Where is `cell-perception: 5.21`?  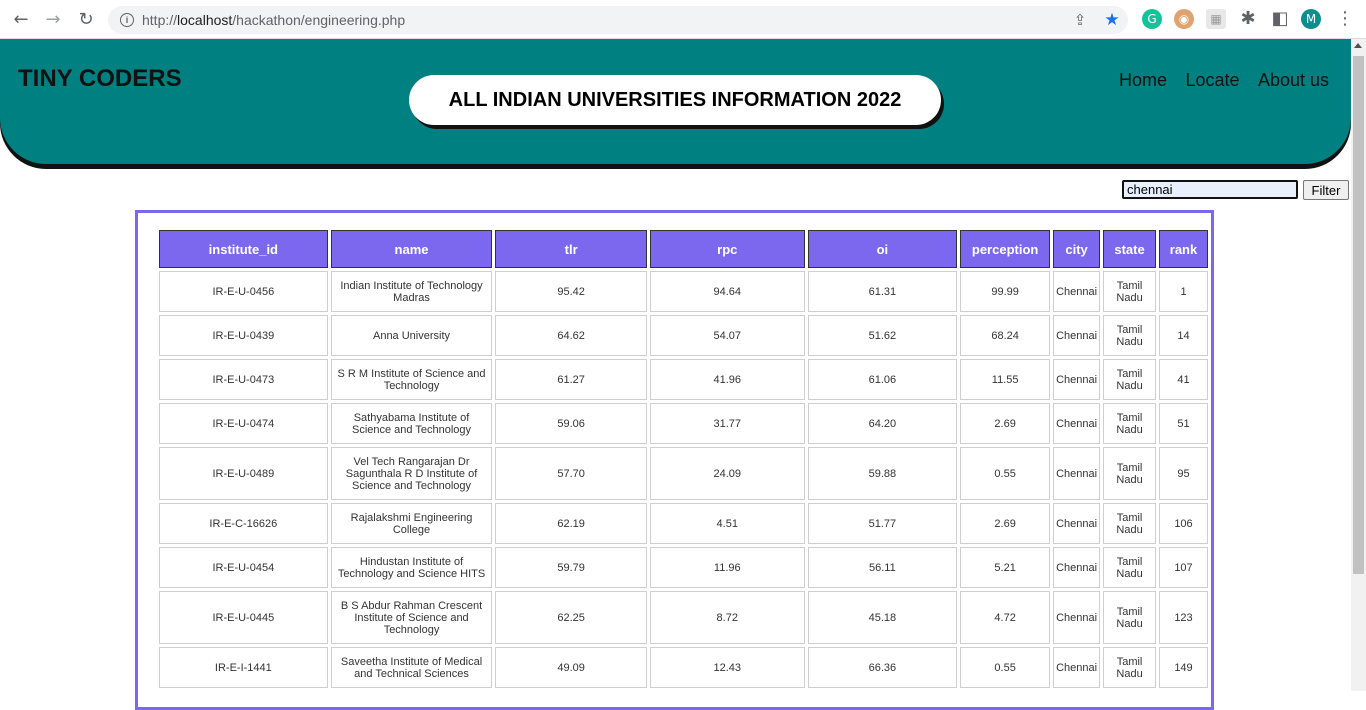 cell-perception: 5.21 is located at coordinates (1005, 567).